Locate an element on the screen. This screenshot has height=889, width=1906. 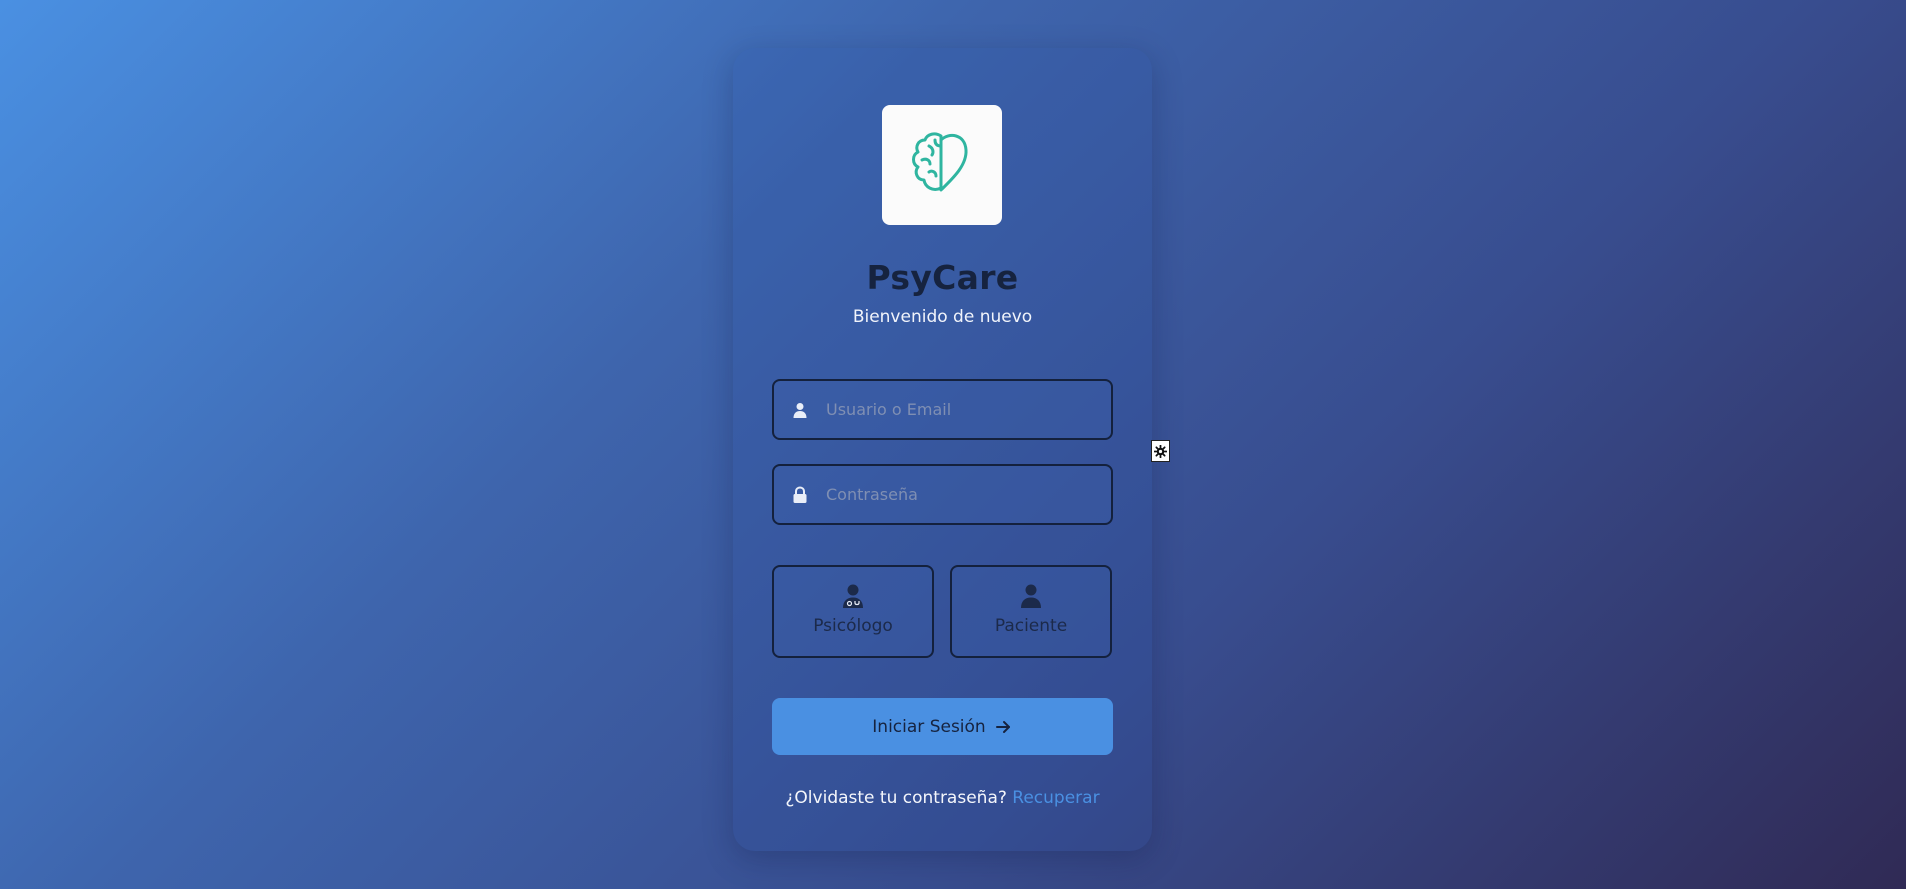
app-logo is located at coordinates (942, 165).